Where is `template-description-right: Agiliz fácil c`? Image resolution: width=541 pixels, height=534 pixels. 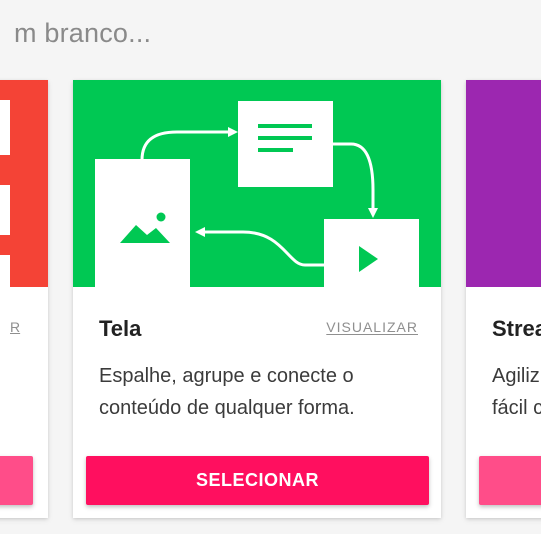 template-description-right: Agiliz fácil c is located at coordinates (516, 392).